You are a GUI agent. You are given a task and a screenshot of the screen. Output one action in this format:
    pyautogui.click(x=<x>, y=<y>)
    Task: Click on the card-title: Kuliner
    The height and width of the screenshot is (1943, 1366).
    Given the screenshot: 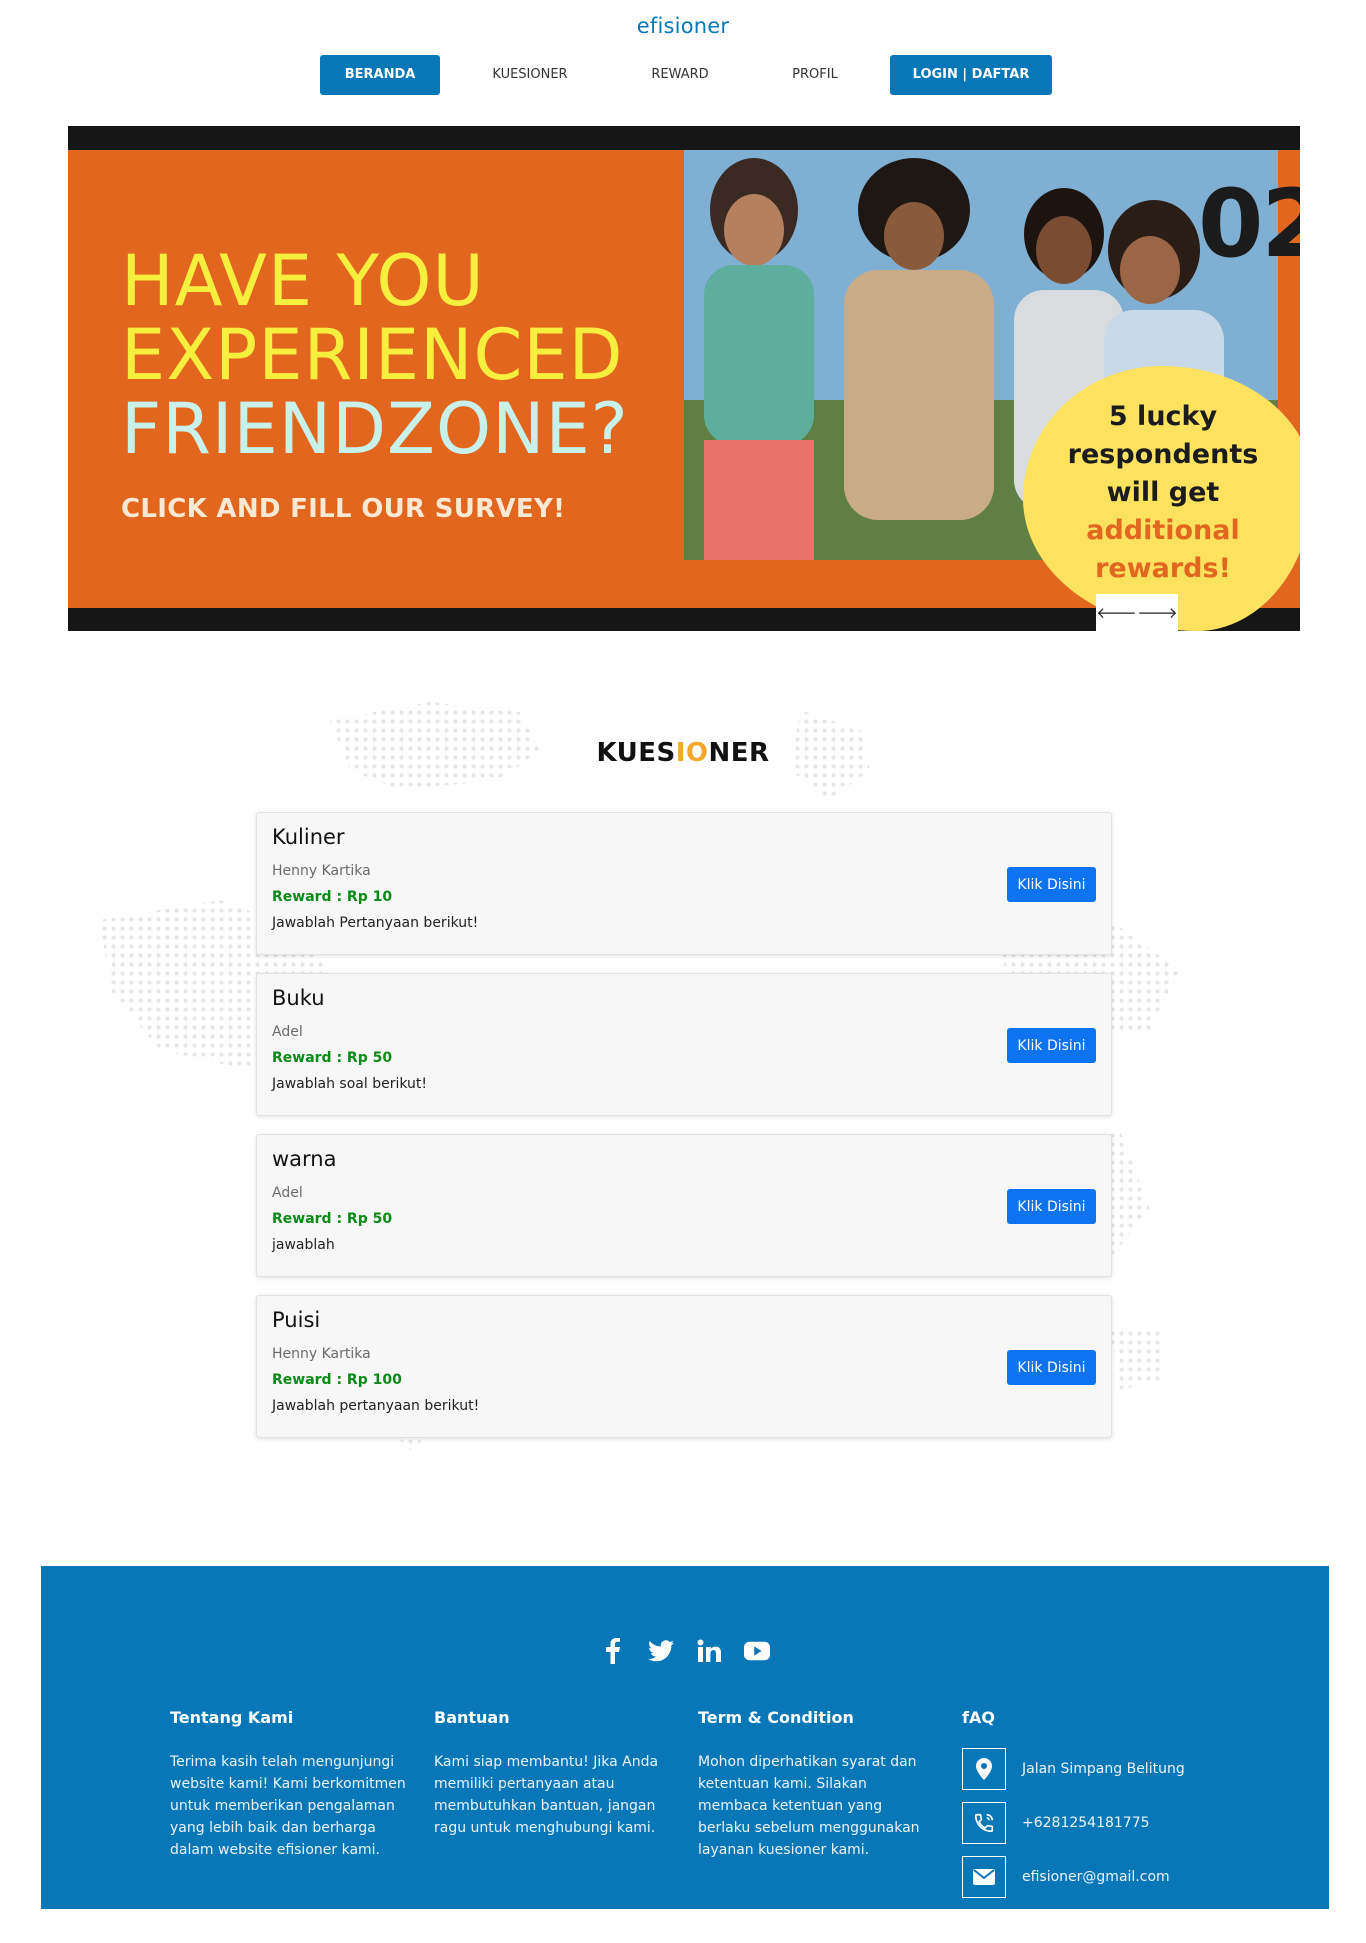 What is the action you would take?
    pyautogui.click(x=308, y=837)
    